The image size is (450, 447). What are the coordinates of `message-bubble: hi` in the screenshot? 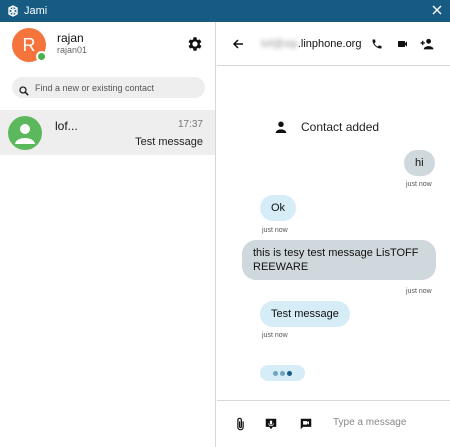 It's located at (419, 163).